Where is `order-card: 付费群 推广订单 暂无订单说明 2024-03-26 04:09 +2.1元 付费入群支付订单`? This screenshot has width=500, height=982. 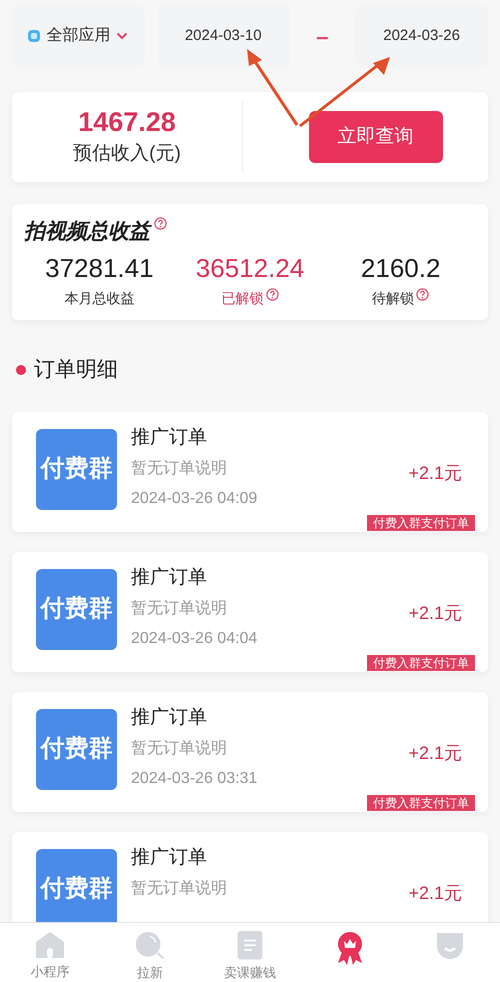
order-card: 付费群 推广订单 暂无订单说明 2024-03-26 04:09 +2.1元 付费入群支付订单 is located at coordinates (250, 472).